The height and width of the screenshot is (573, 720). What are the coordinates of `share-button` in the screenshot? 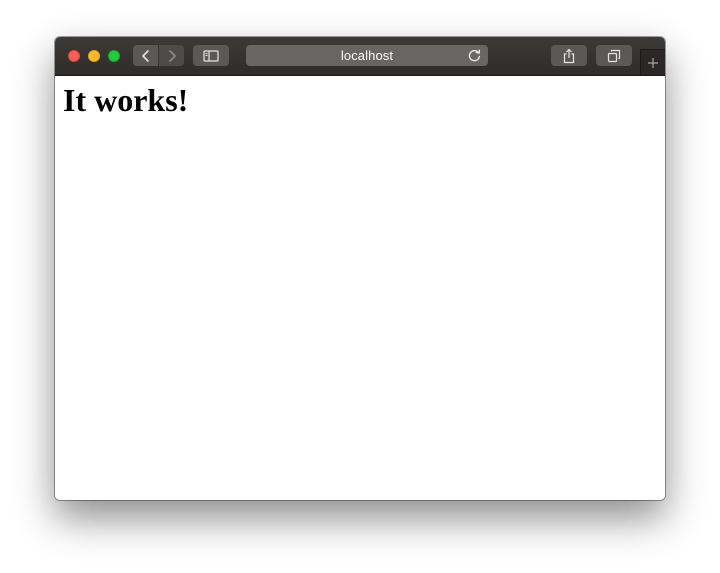 It's located at (569, 55).